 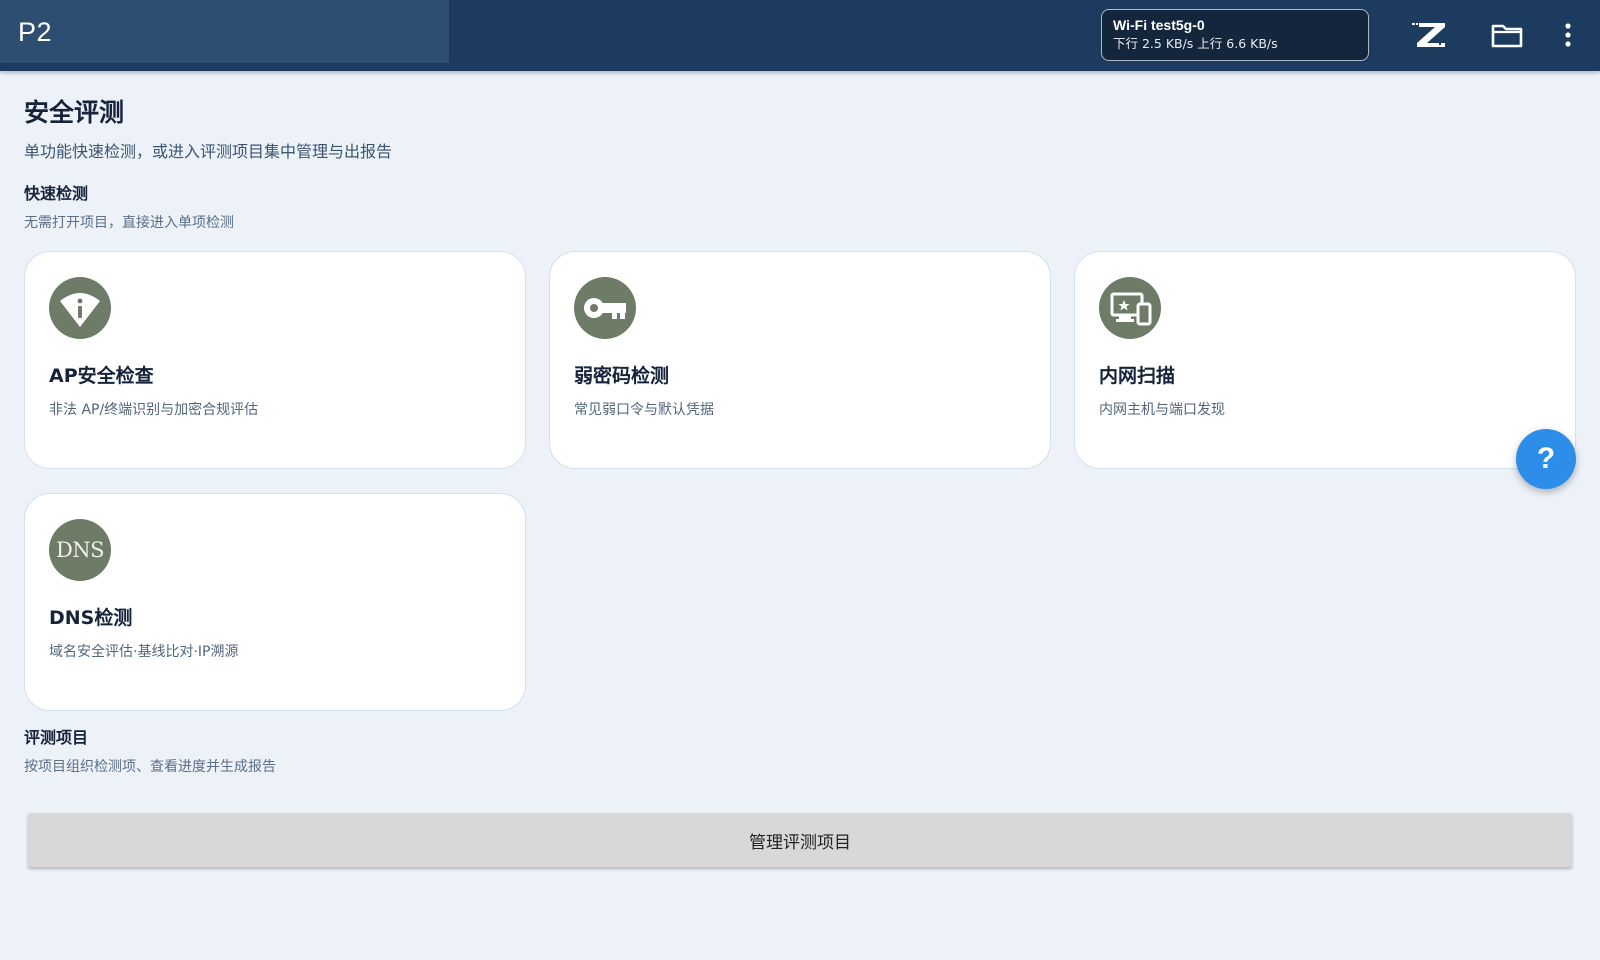 I want to click on card-title: 内网扫描, so click(x=1137, y=376).